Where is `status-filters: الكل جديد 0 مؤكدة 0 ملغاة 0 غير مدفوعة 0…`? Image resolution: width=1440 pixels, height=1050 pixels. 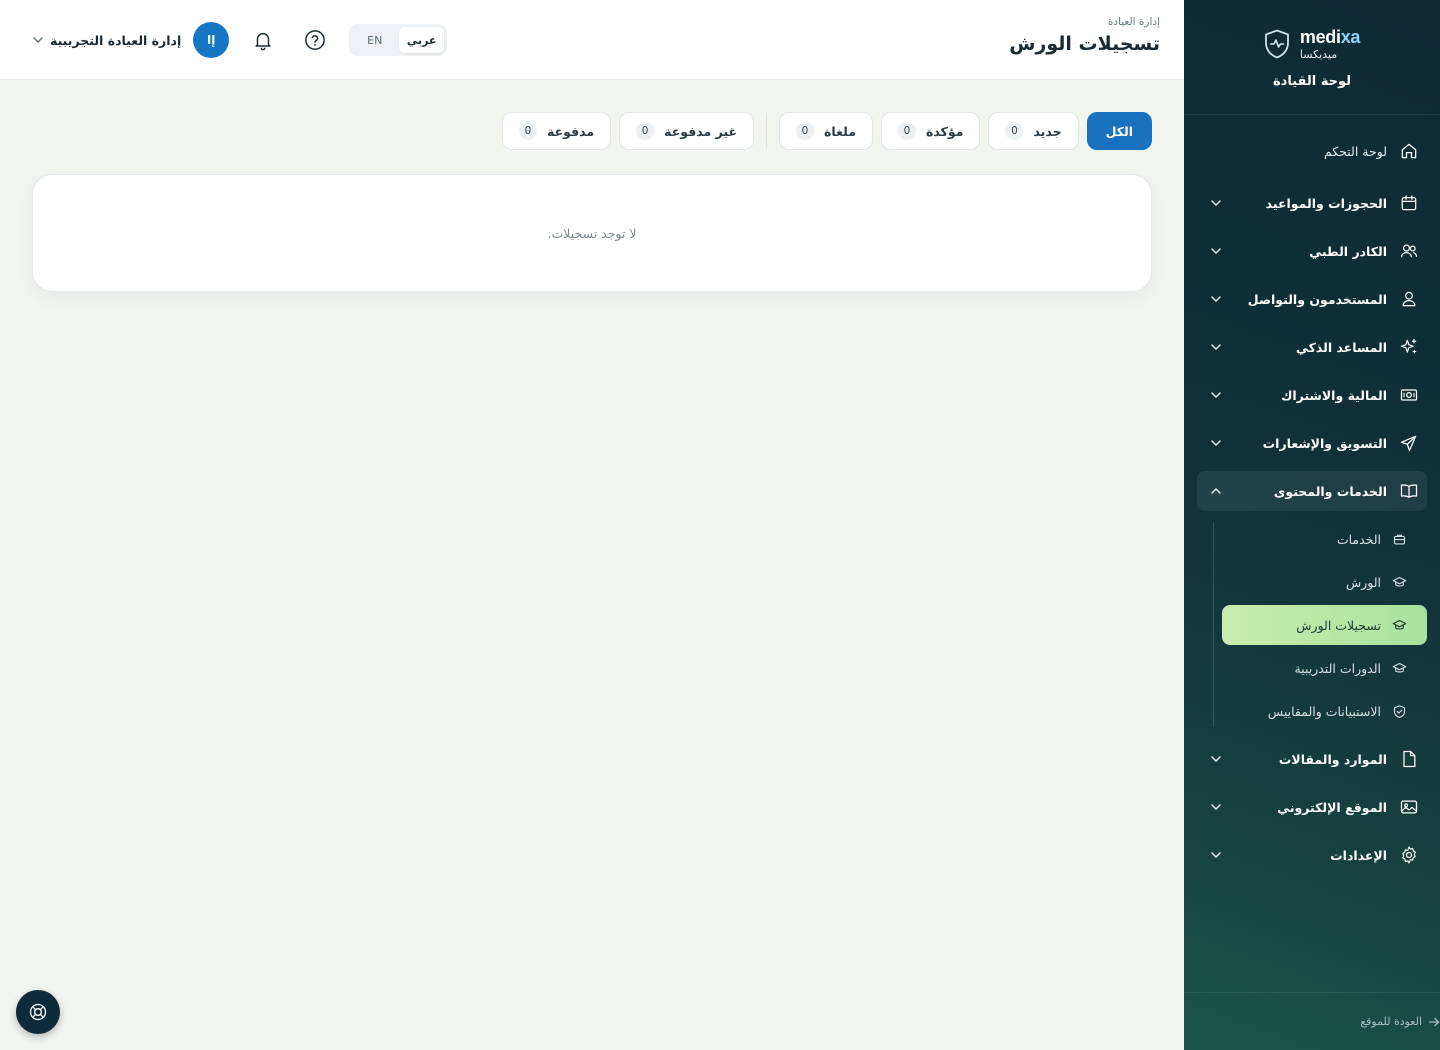
status-filters: الكل جديد 0 مؤكدة 0 ملغاة 0 غير مدفوعة 0… is located at coordinates (827, 131).